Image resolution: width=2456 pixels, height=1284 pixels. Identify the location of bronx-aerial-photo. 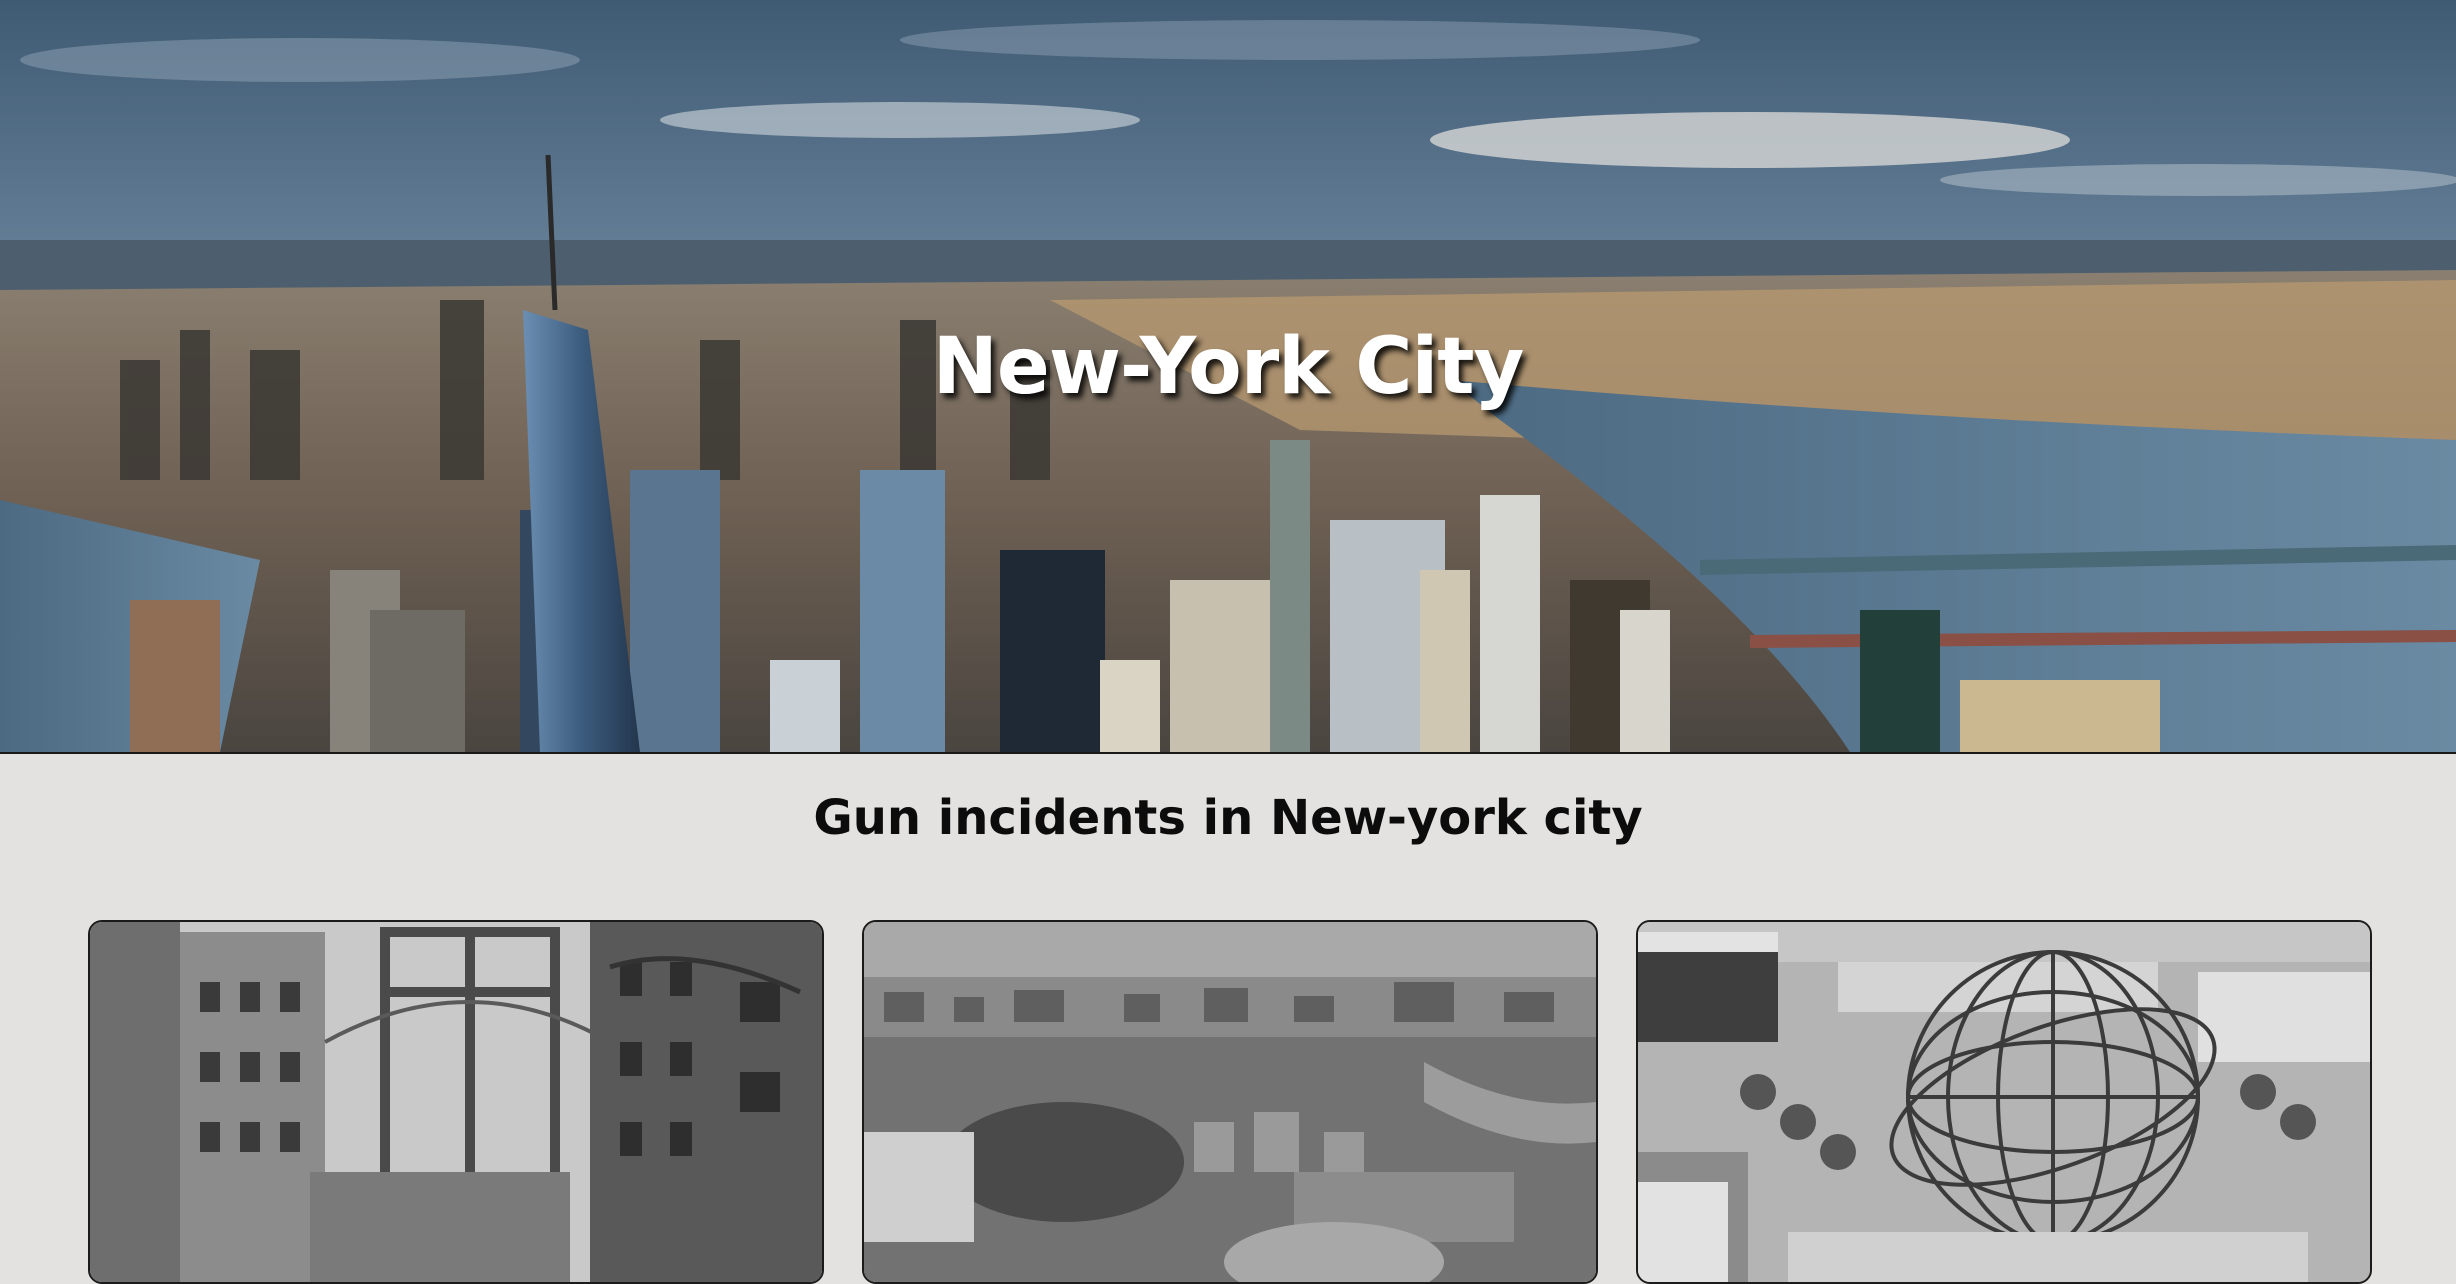
(1230, 1102).